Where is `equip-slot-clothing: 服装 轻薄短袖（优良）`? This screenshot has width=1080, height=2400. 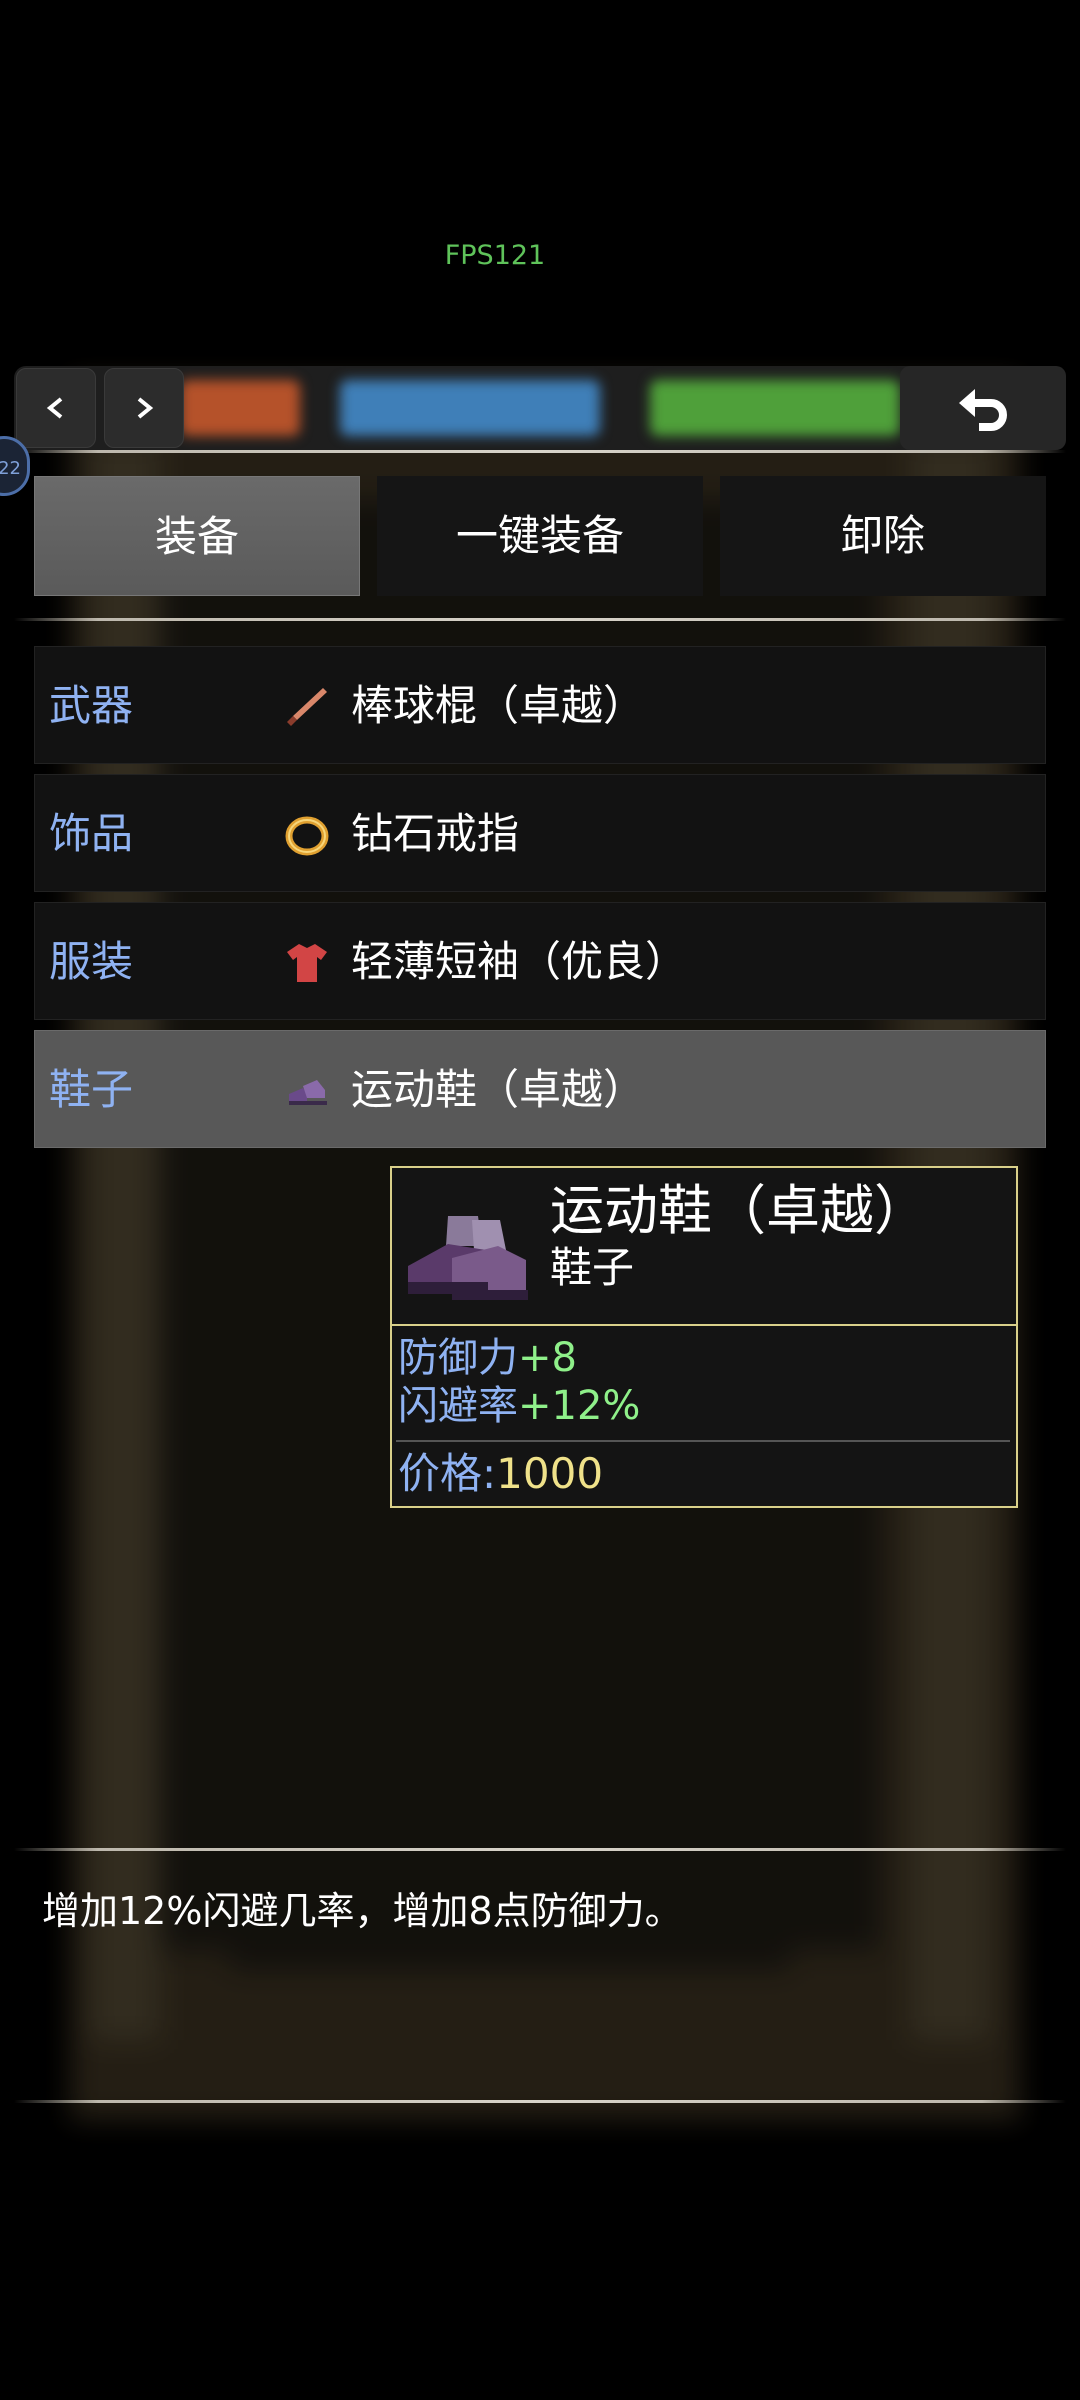
equip-slot-clothing: 服装 轻薄短袖（优良） is located at coordinates (540, 961).